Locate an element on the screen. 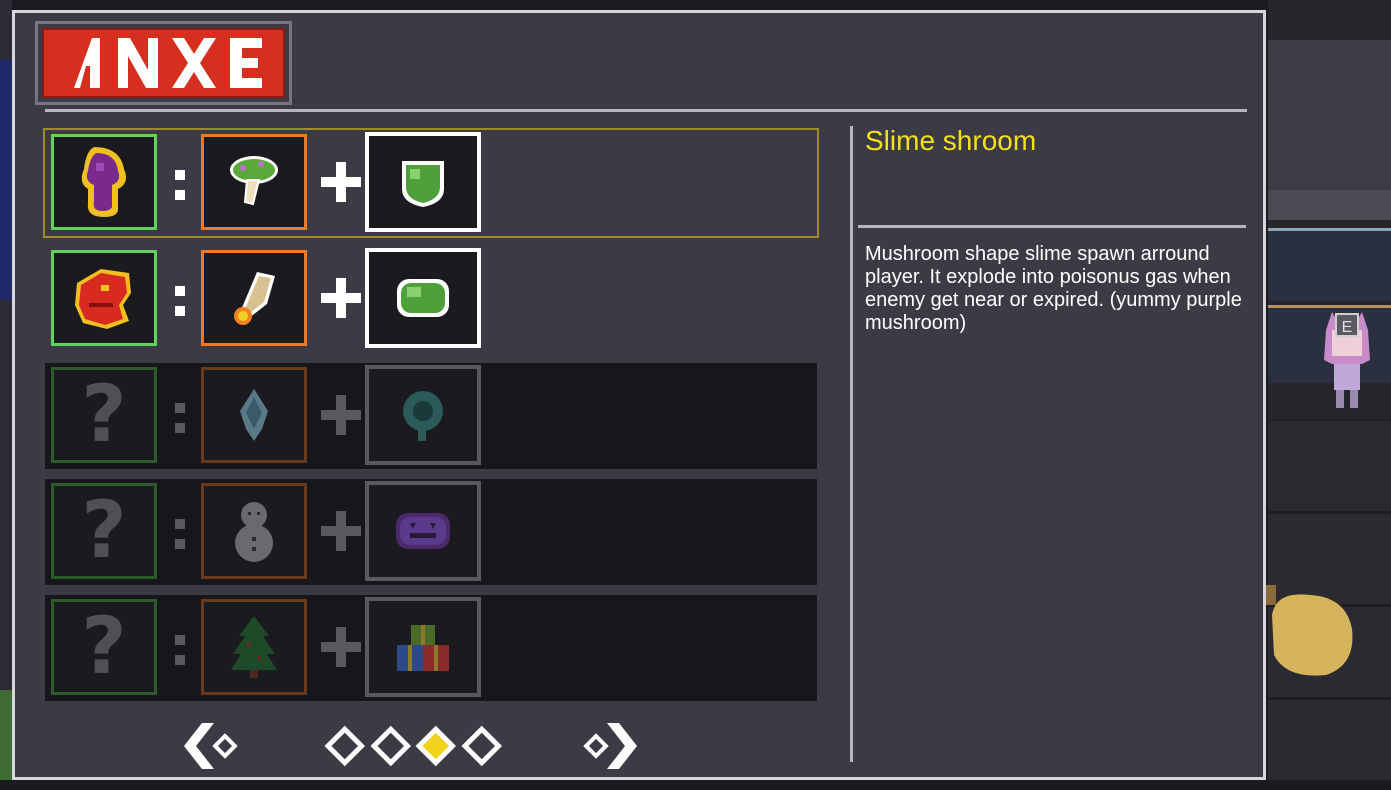 This screenshot has height=790, width=1391. purple-mushroom-icon is located at coordinates (103, 182).